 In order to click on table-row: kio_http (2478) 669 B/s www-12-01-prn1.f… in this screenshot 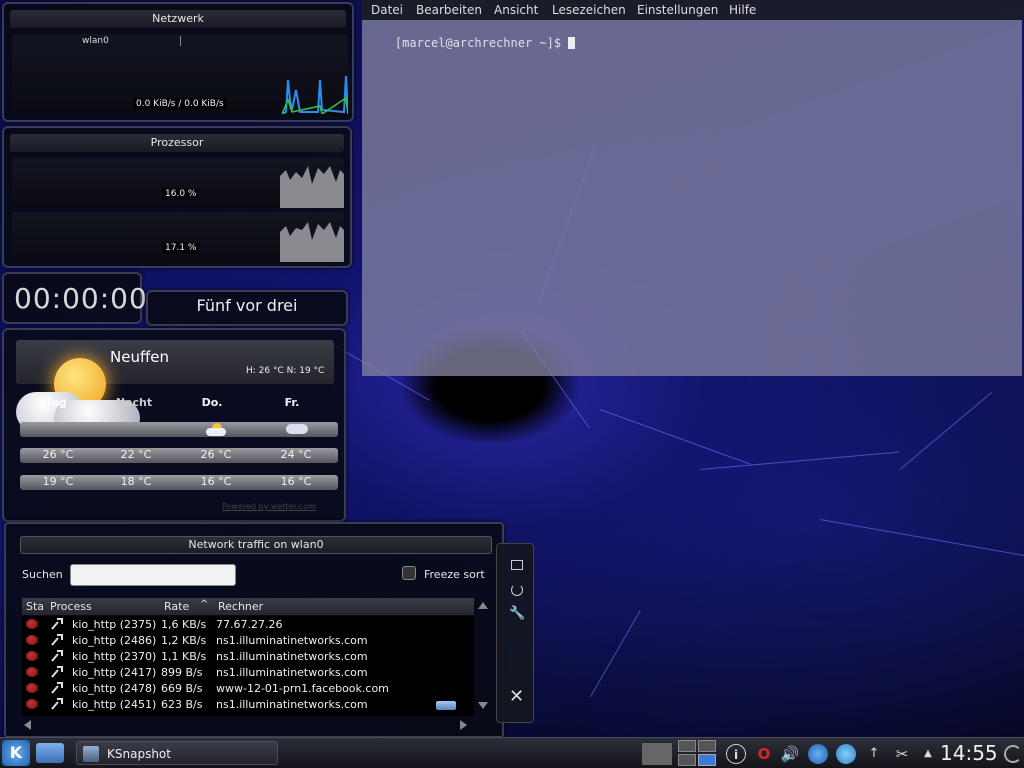, I will do `click(247, 688)`.